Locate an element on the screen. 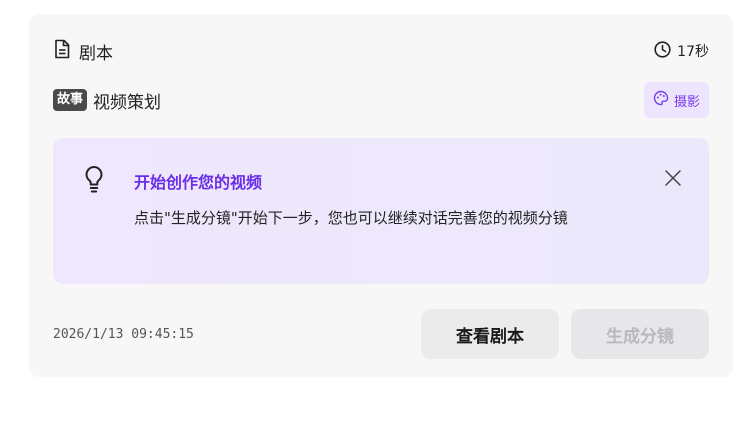  style-chip-label: 摄影 is located at coordinates (686, 102).